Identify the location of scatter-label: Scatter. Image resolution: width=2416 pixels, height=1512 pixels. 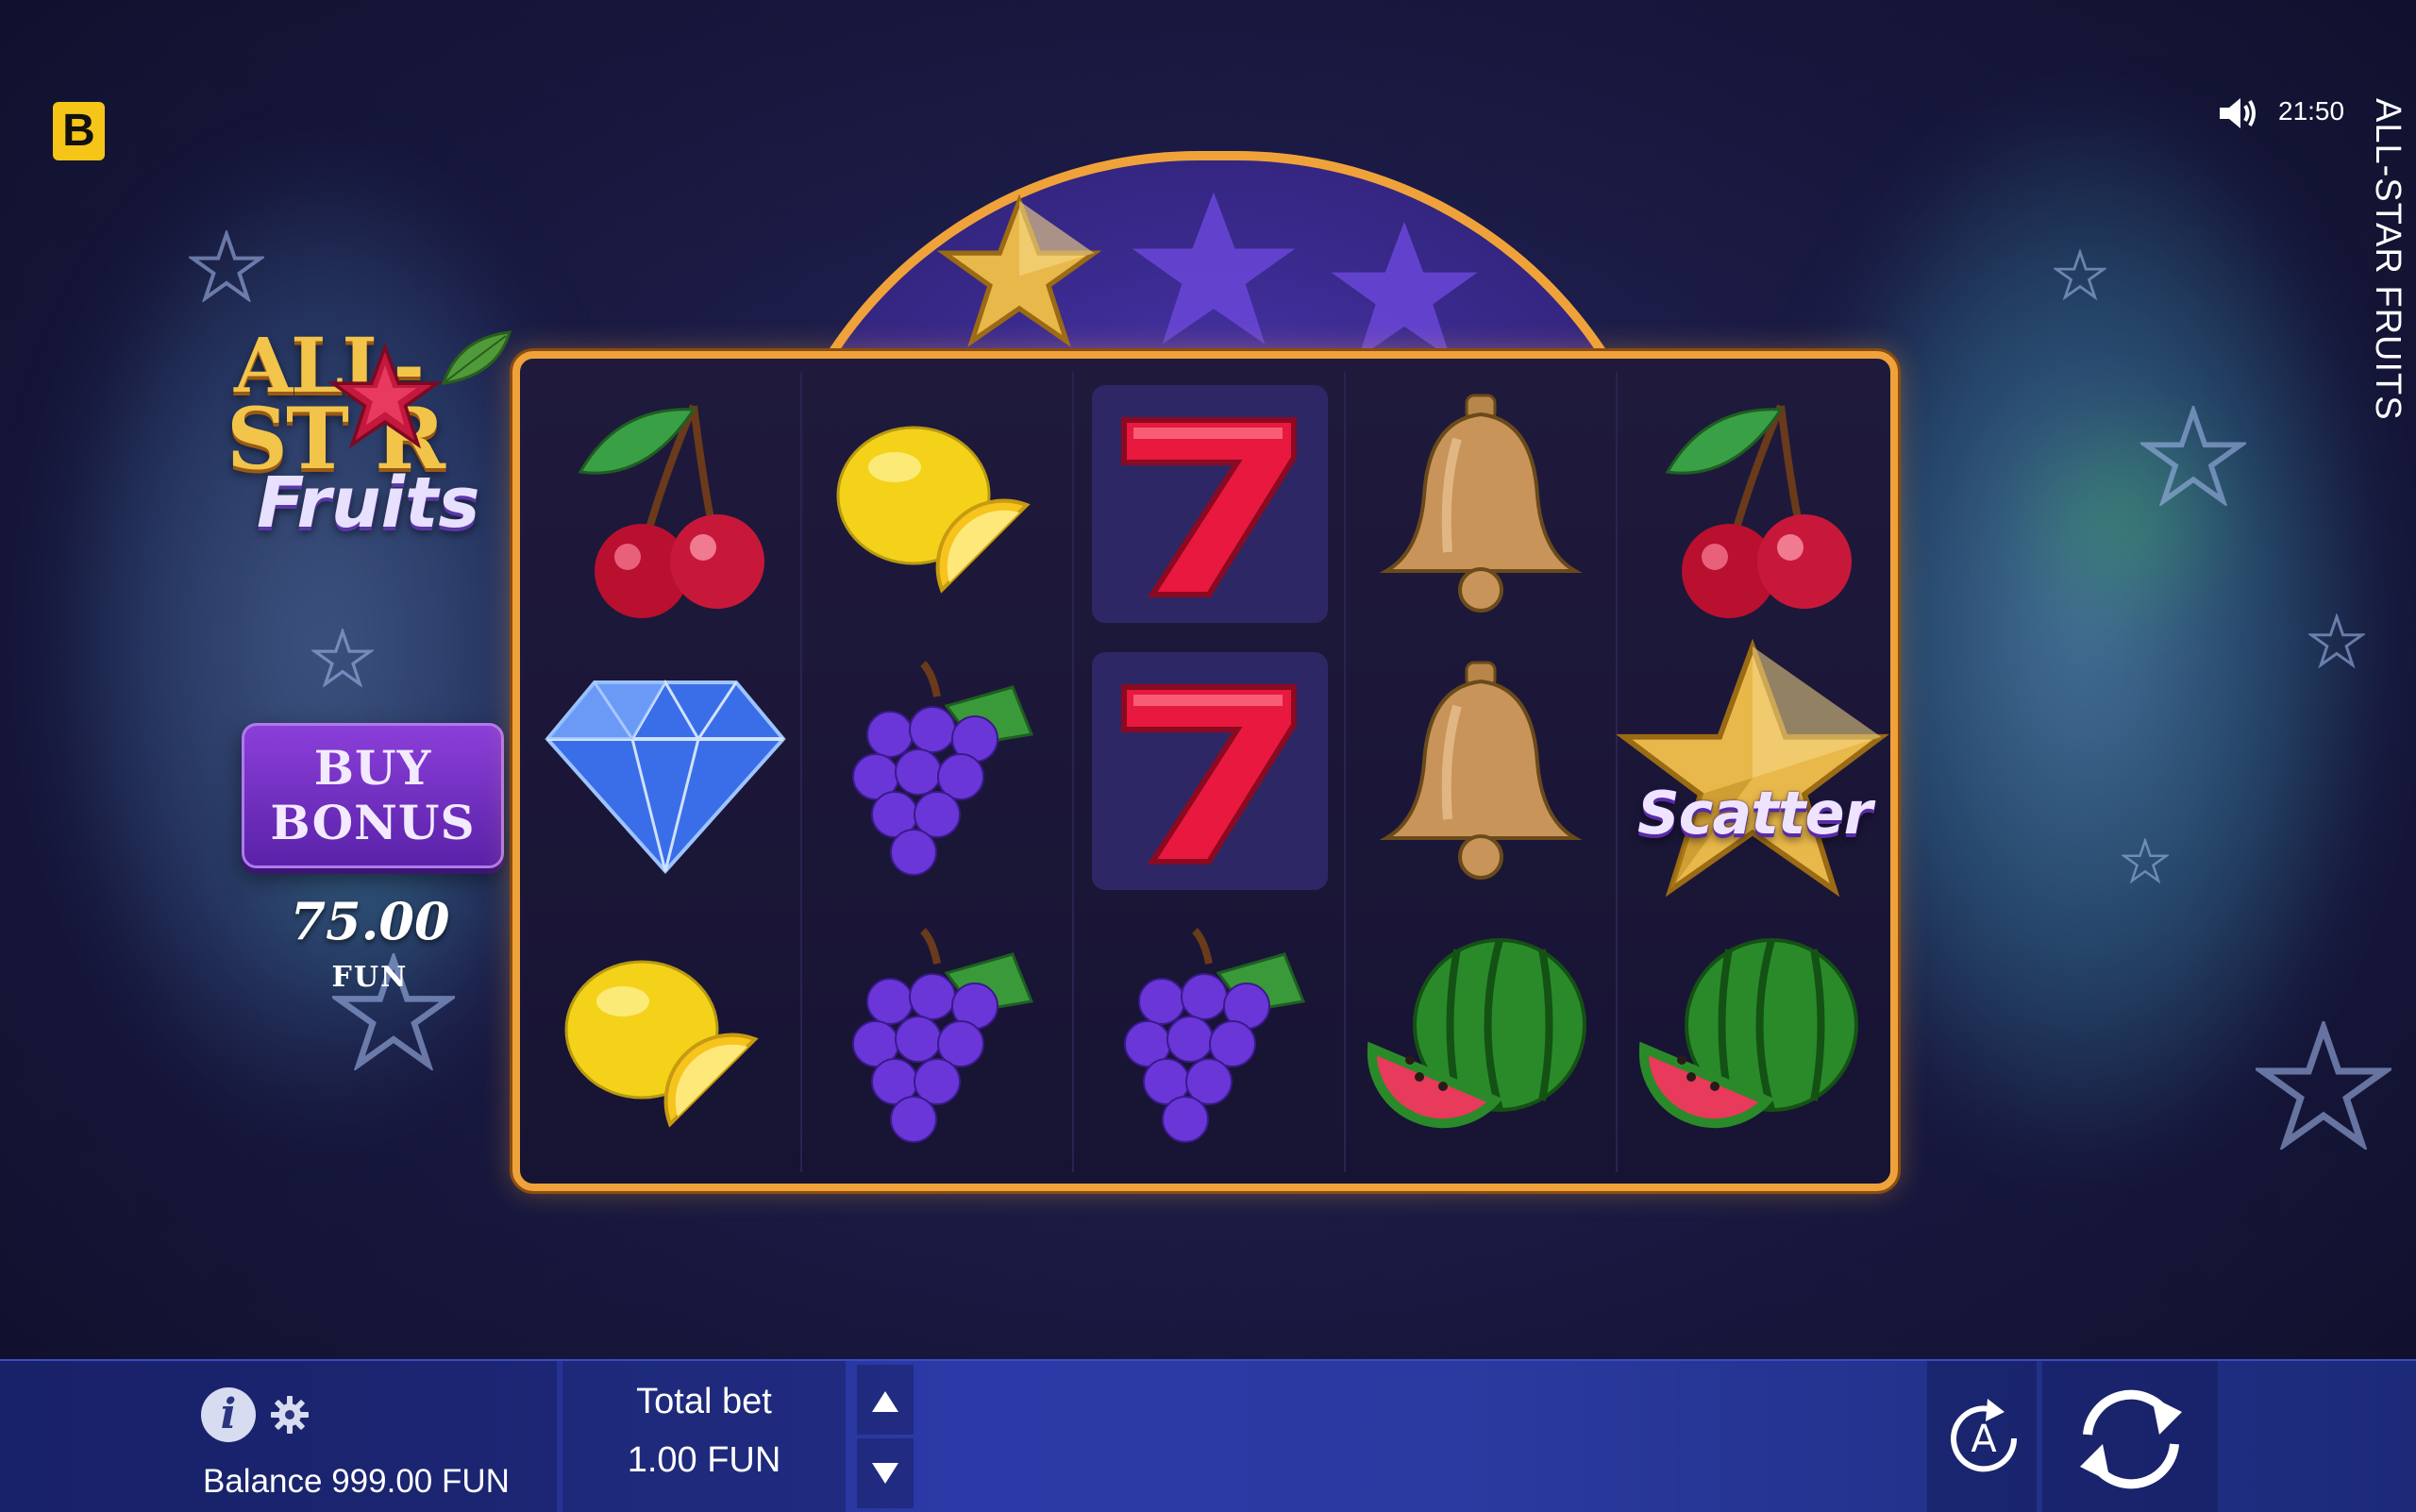
(1754, 813).